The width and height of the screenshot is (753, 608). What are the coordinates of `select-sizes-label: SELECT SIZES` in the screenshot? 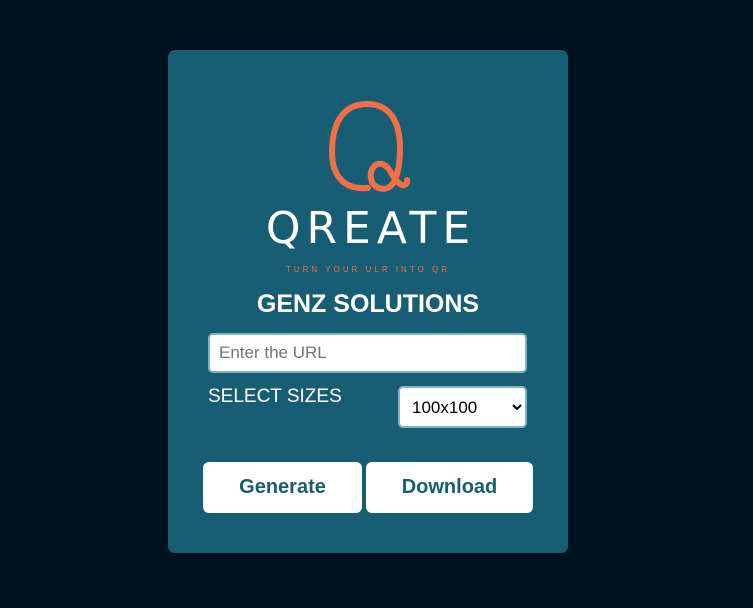 It's located at (275, 396).